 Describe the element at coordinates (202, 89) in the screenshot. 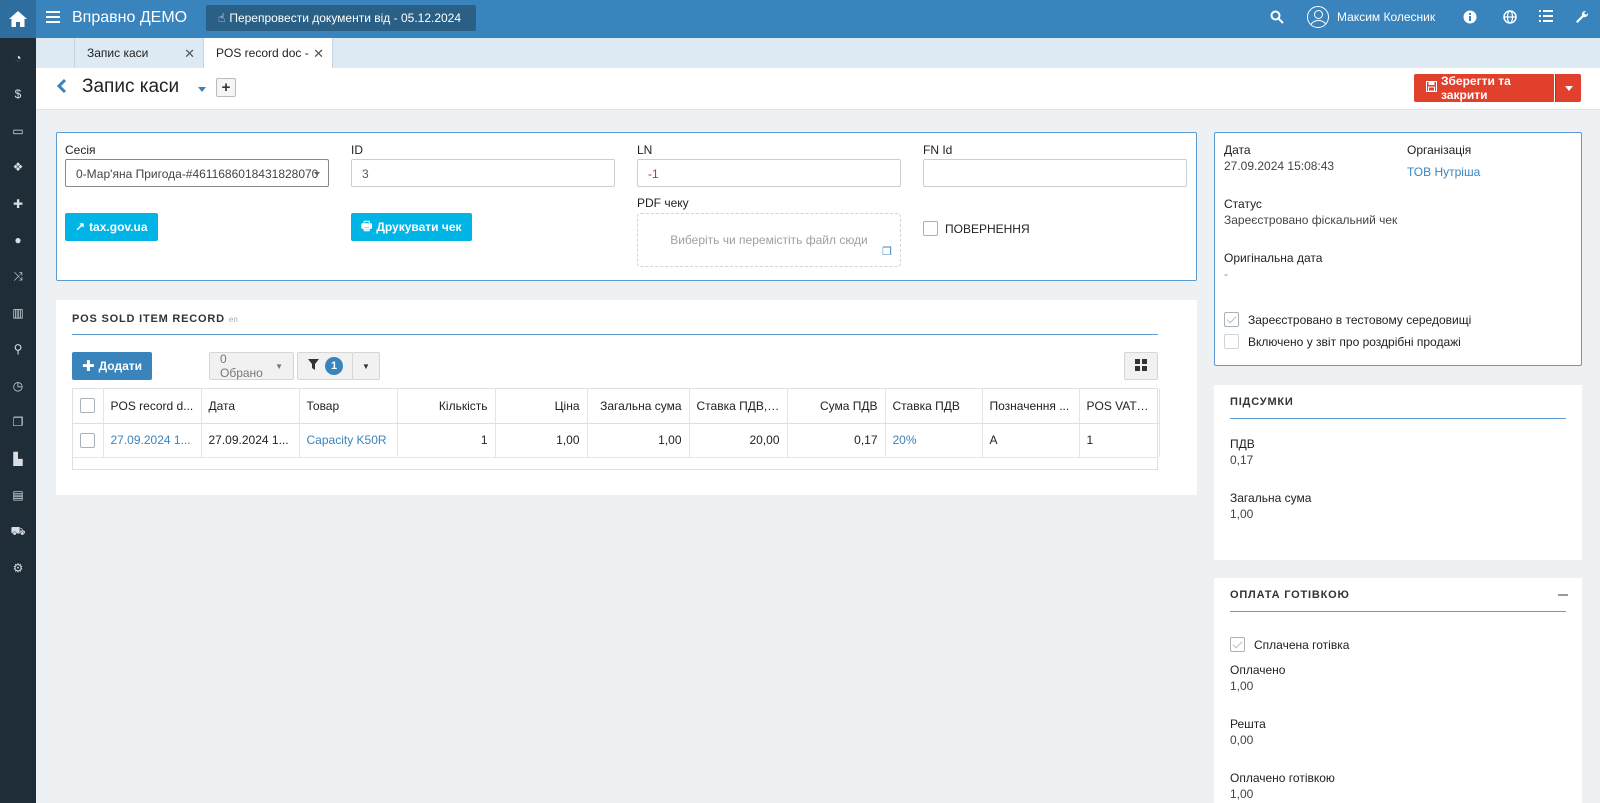

I see `chevron-down-icon` at that location.